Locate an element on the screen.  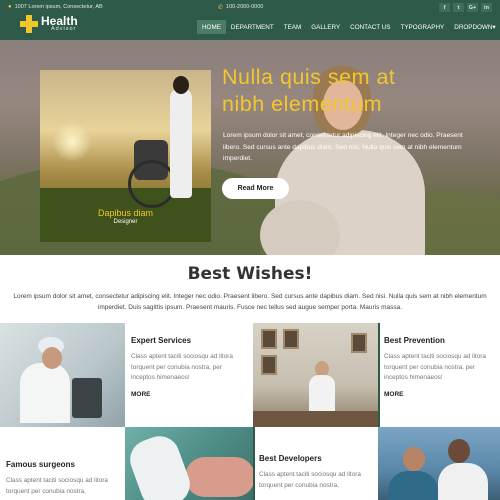
phone-item: ✆ 100-2000-0000 is located at coordinates (240, 7).